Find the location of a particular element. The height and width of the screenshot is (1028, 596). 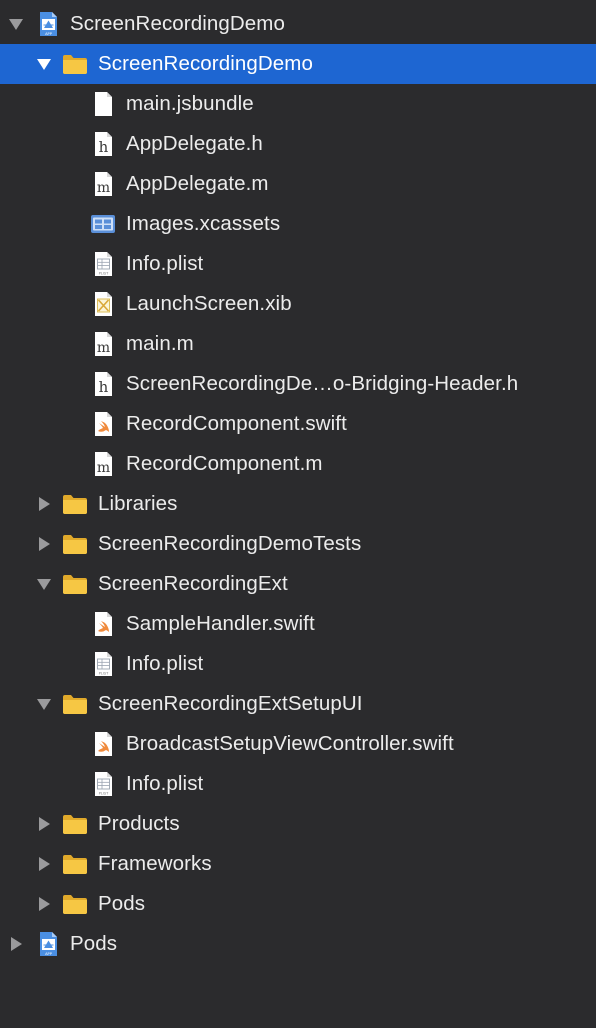

file-samplehandler-swift: SampleHandler.swift is located at coordinates (298, 624).